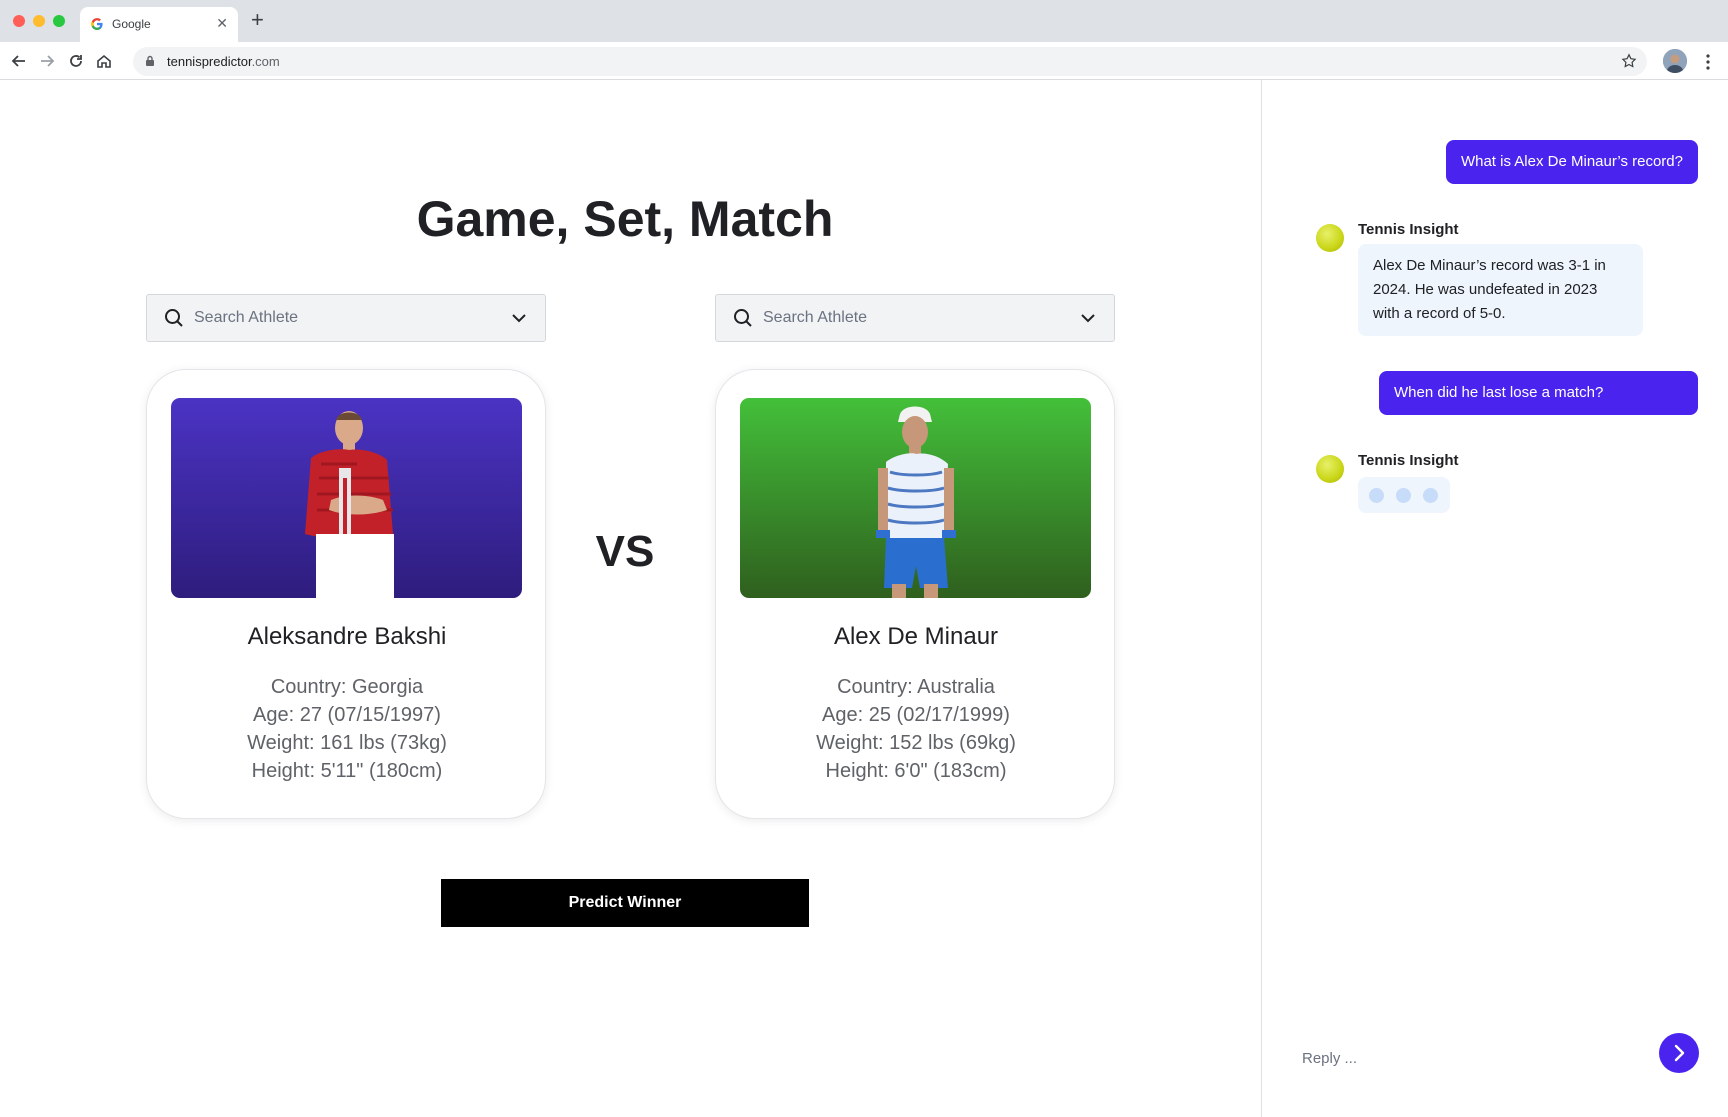 The width and height of the screenshot is (1728, 1117). Describe the element at coordinates (864, 21) in the screenshot. I see `browser-tab-bar: Google ✕ +` at that location.